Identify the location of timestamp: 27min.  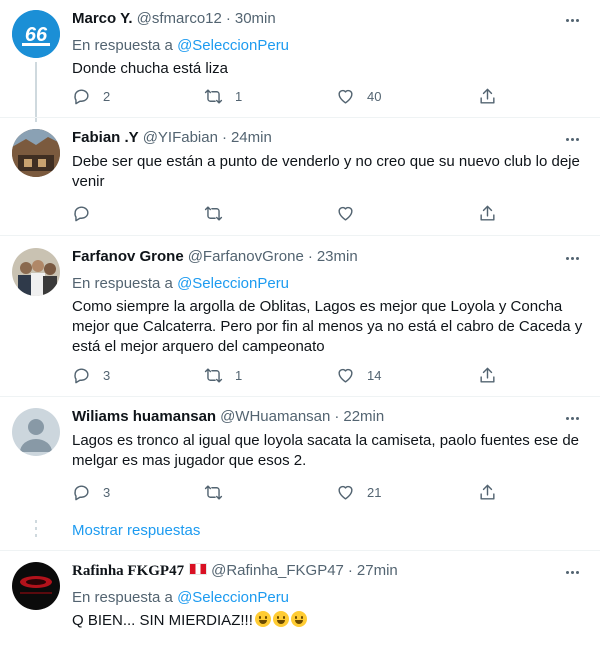
(377, 570).